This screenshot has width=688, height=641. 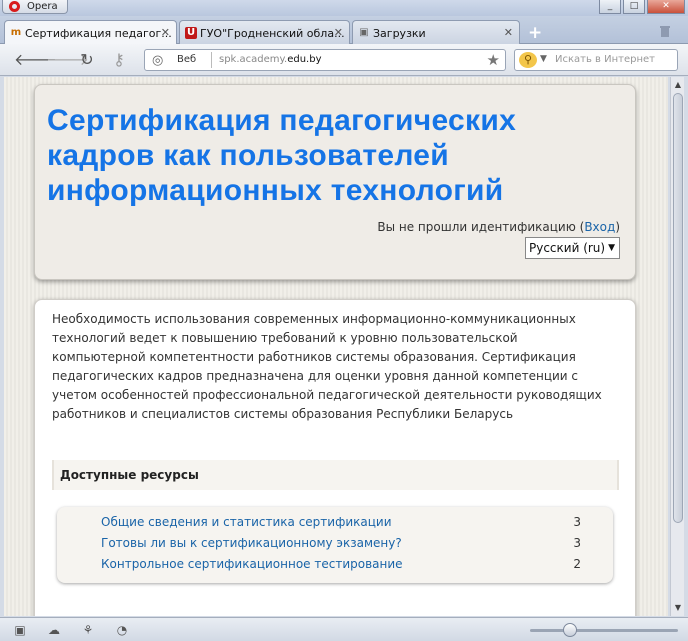 I want to click on search-engine-icon: ⚲, so click(x=528, y=60).